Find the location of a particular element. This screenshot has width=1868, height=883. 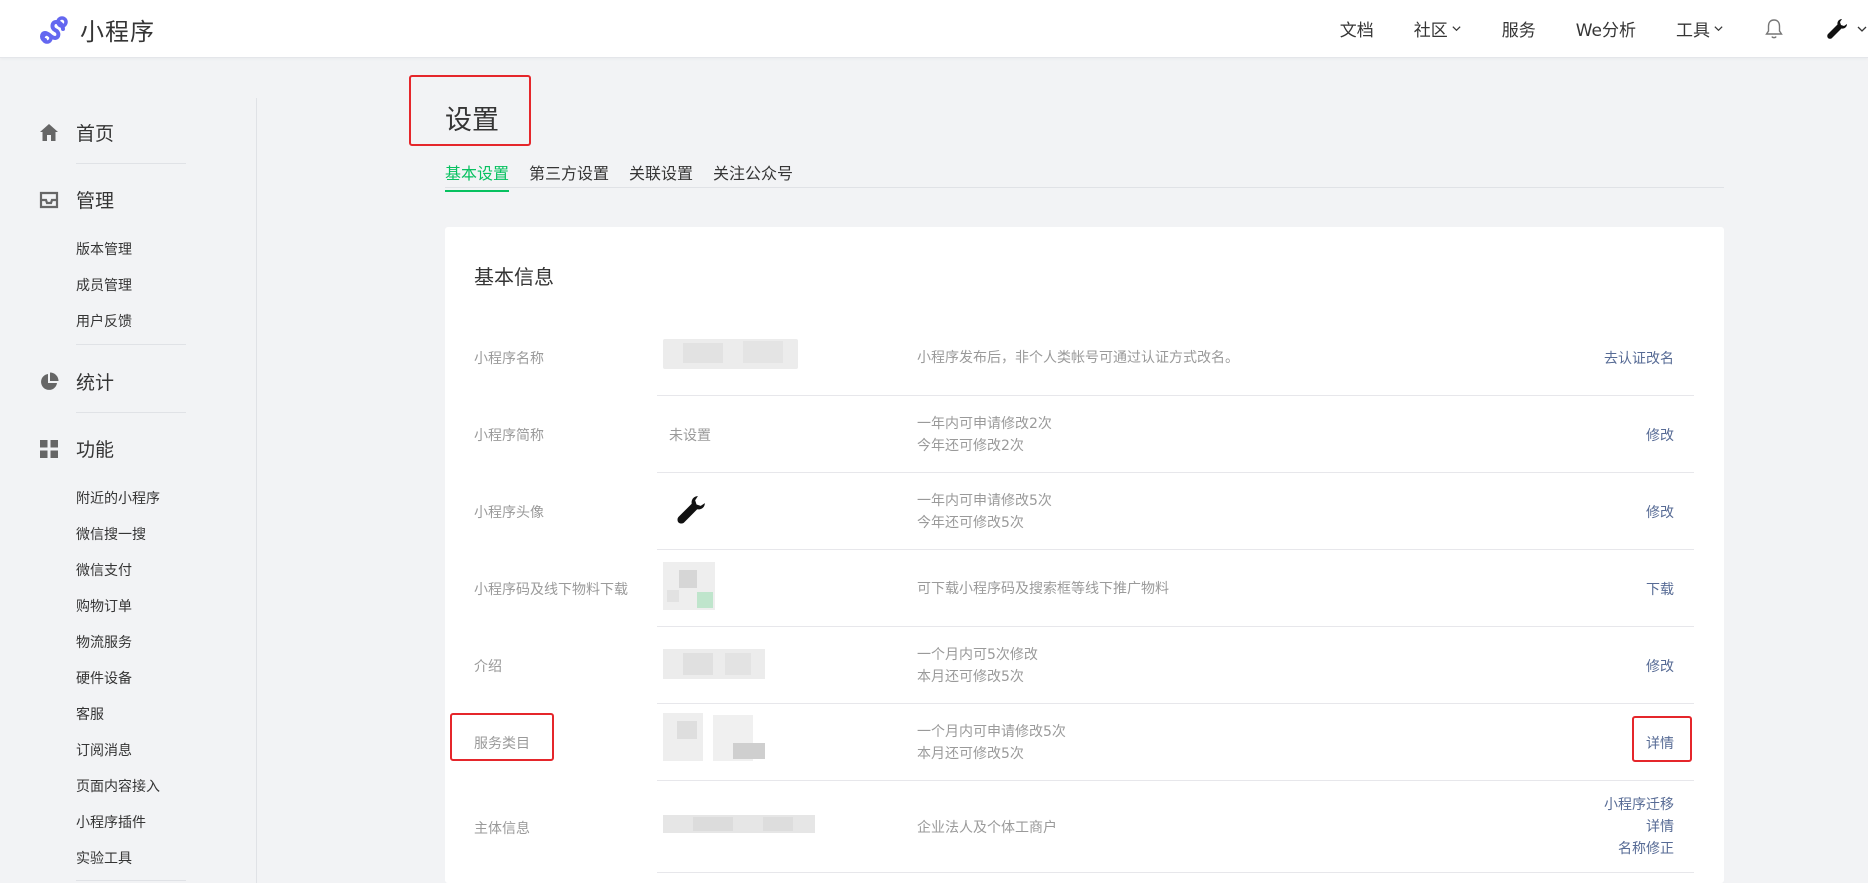

row-desc: 一年内可申请修改5次 今年还可修改5次 is located at coordinates (984, 512).